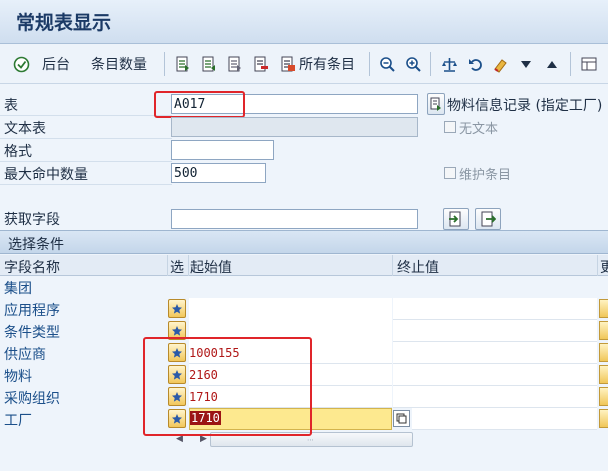 The height and width of the screenshot is (471, 608). I want to click on select-all-icon, so click(235, 64).